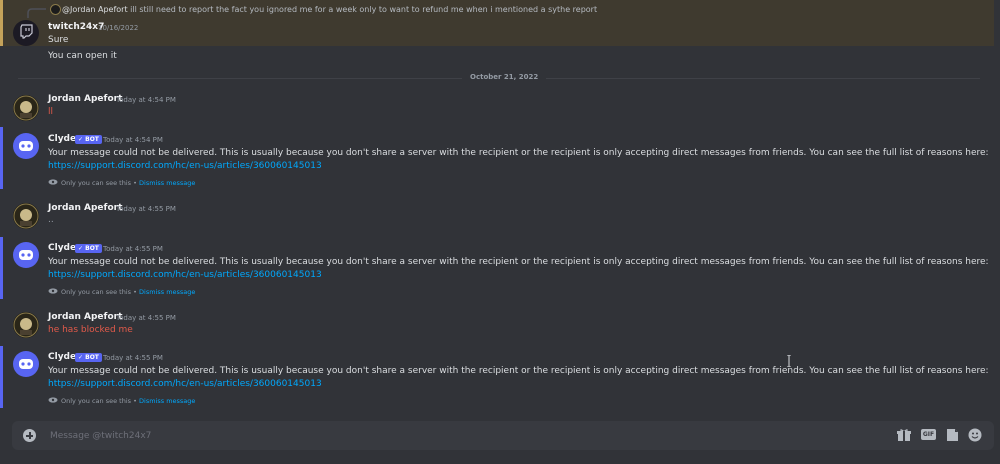 This screenshot has width=1000, height=464. What do you see at coordinates (76, 27) in the screenshot?
I see `message-author: twitch24x7` at bounding box center [76, 27].